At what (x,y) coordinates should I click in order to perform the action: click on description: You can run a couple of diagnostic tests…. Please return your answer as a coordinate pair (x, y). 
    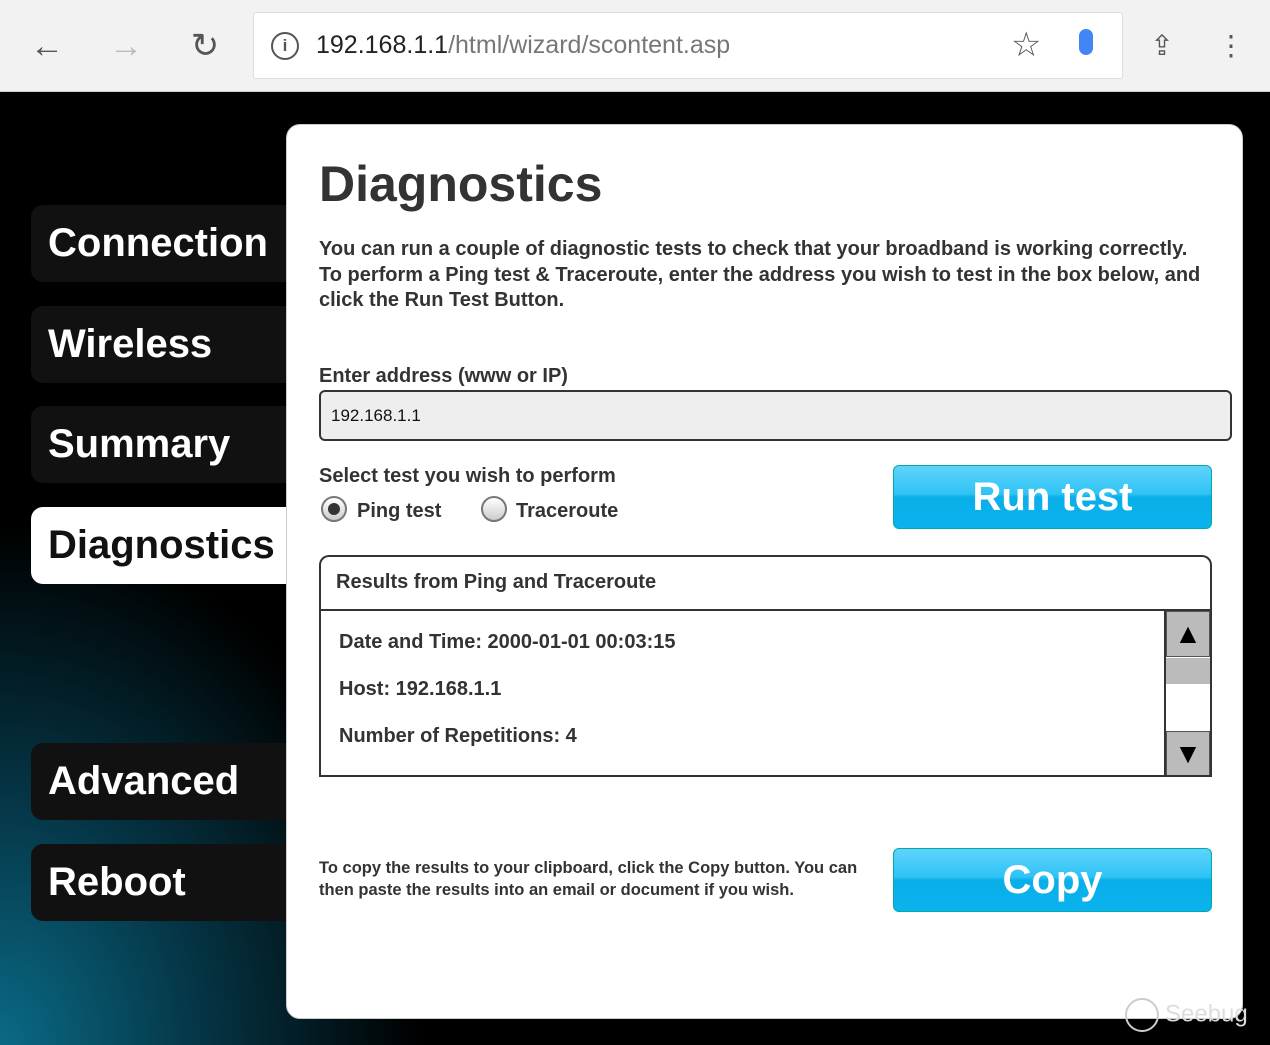
    Looking at the image, I should click on (769, 275).